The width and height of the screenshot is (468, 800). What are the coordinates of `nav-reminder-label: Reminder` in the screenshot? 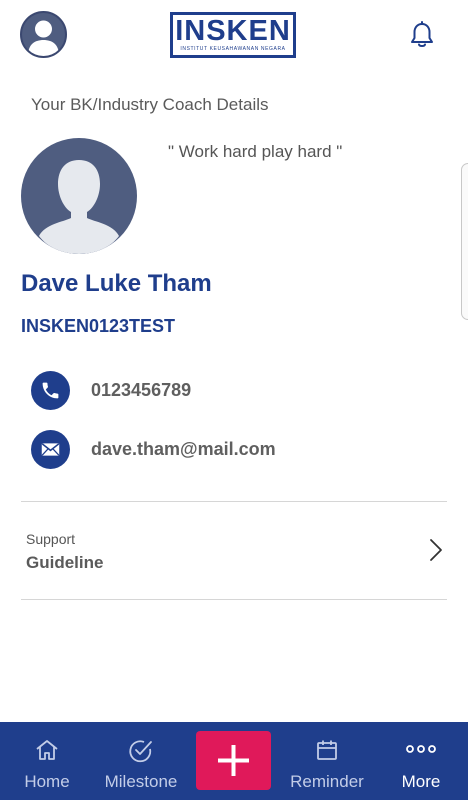 It's located at (327, 781).